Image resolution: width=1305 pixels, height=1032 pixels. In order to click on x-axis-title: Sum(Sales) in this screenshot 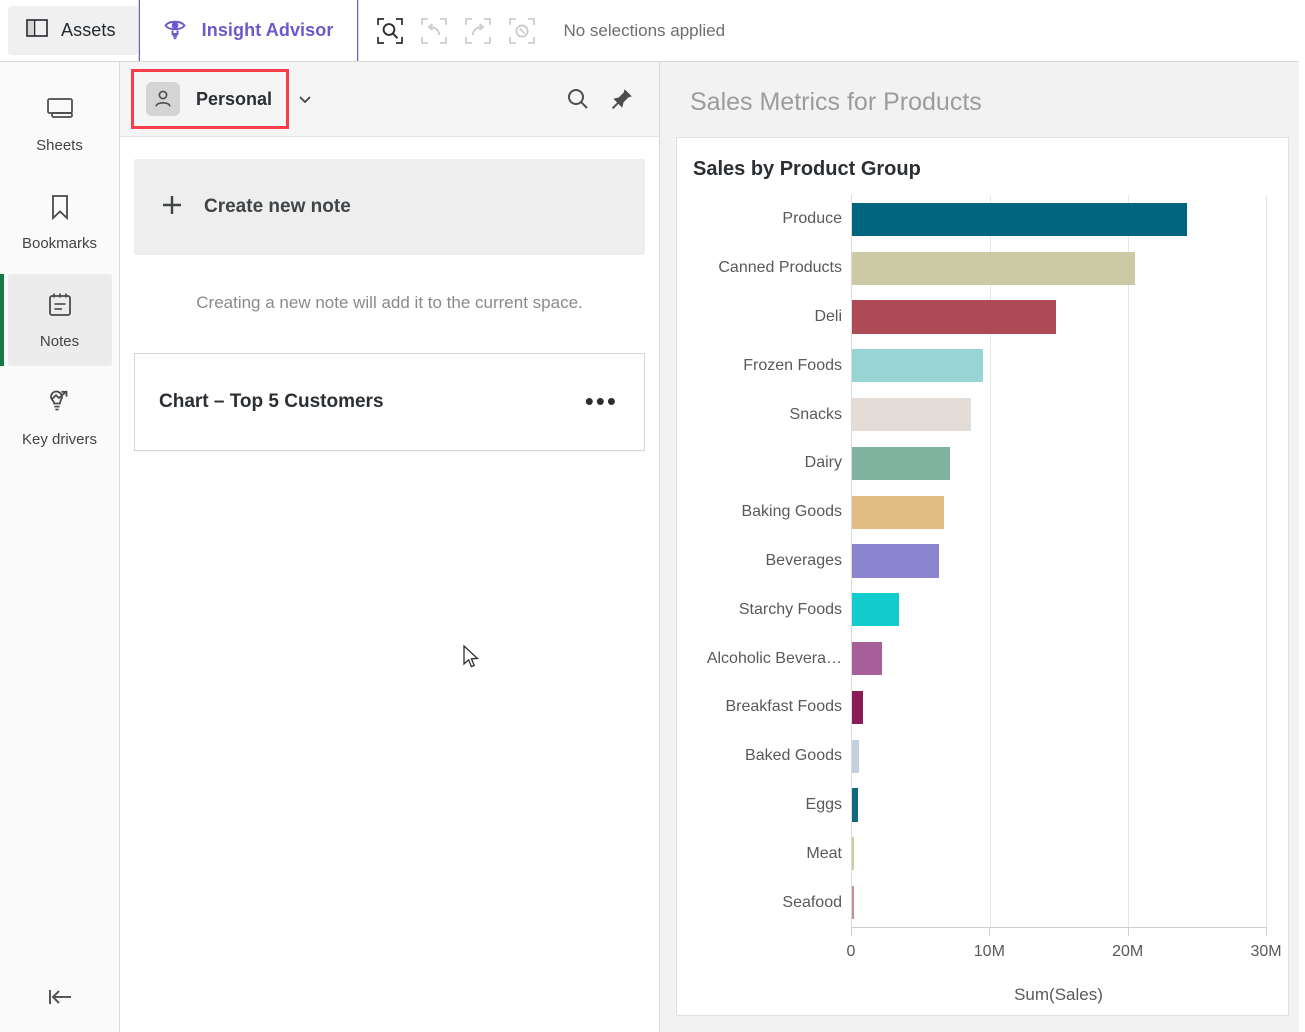, I will do `click(1058, 994)`.